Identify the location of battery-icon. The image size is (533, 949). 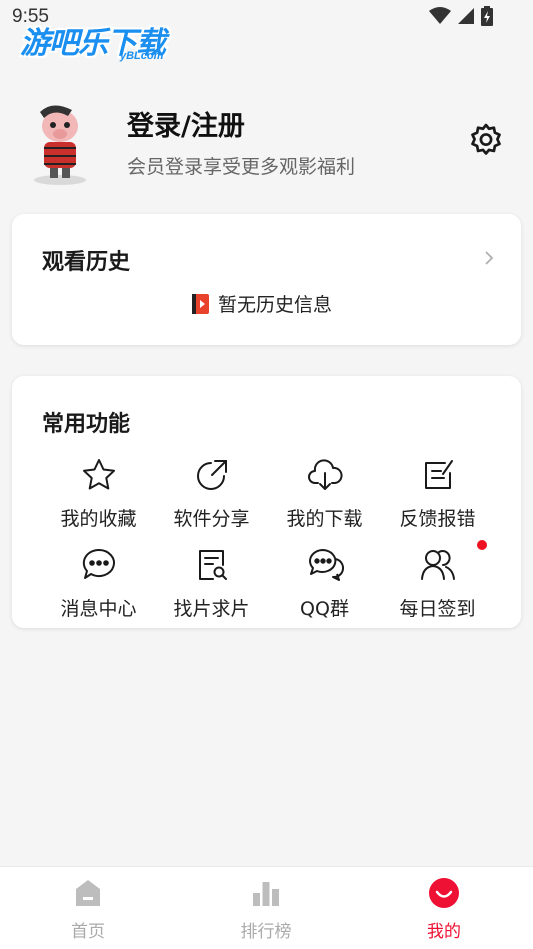
(487, 16).